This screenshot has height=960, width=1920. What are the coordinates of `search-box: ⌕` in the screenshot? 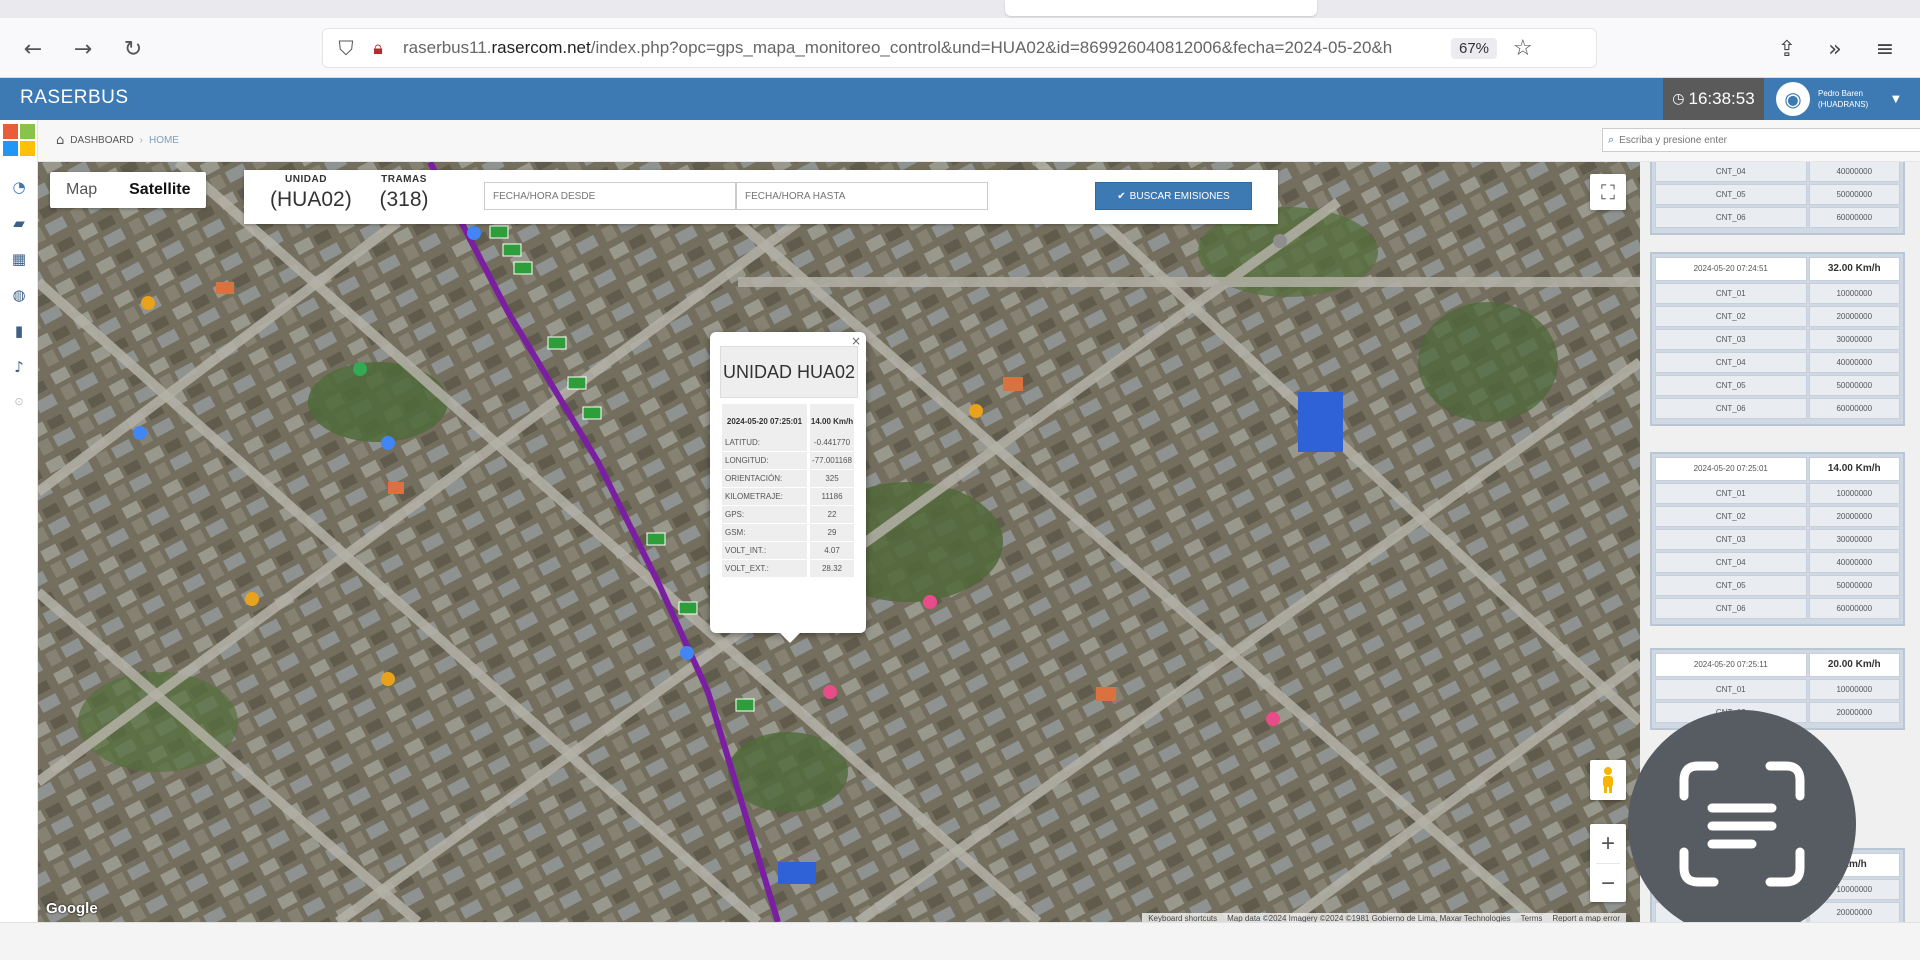 It's located at (1761, 140).